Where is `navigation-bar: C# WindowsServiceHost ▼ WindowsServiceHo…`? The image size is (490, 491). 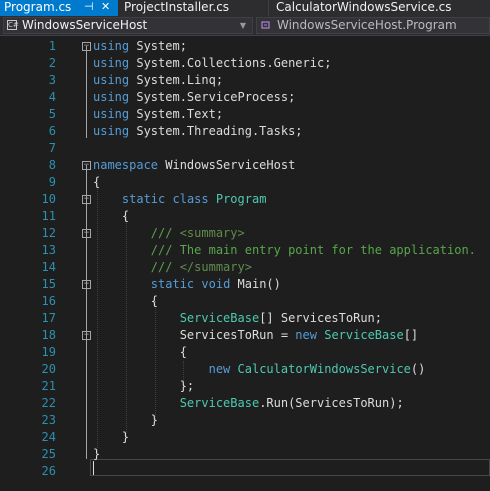 navigation-bar: C# WindowsServiceHost ▼ WindowsServiceHo… is located at coordinates (245, 26).